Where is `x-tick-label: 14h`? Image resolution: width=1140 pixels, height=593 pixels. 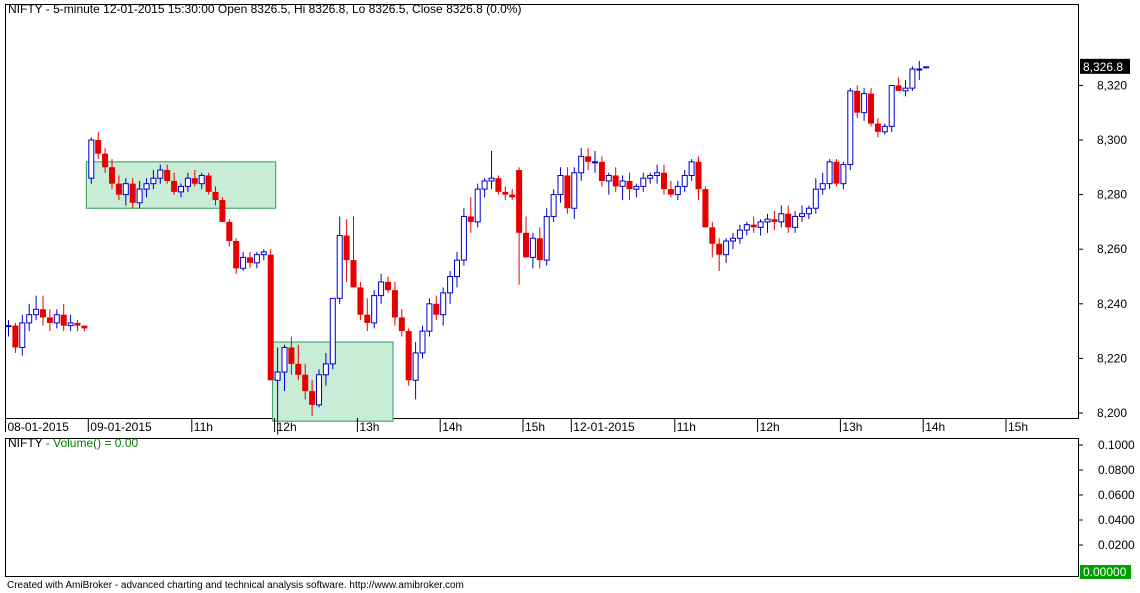 x-tick-label: 14h is located at coordinates (935, 427).